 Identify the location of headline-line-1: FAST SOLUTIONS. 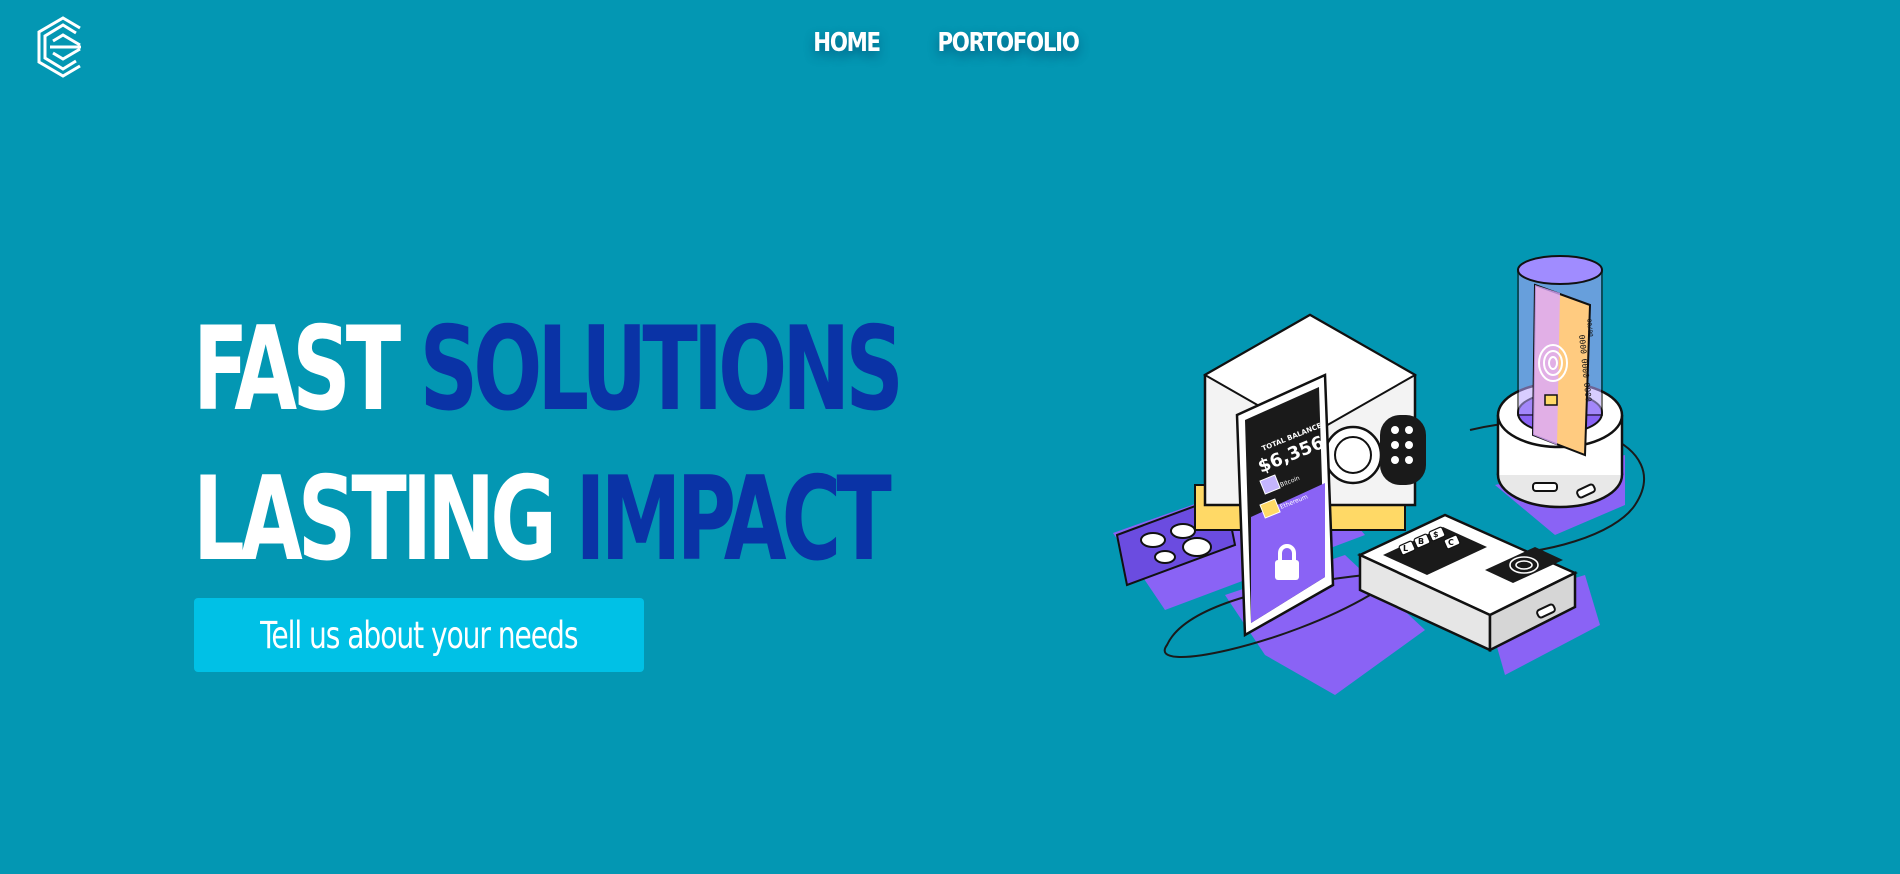
(548, 370).